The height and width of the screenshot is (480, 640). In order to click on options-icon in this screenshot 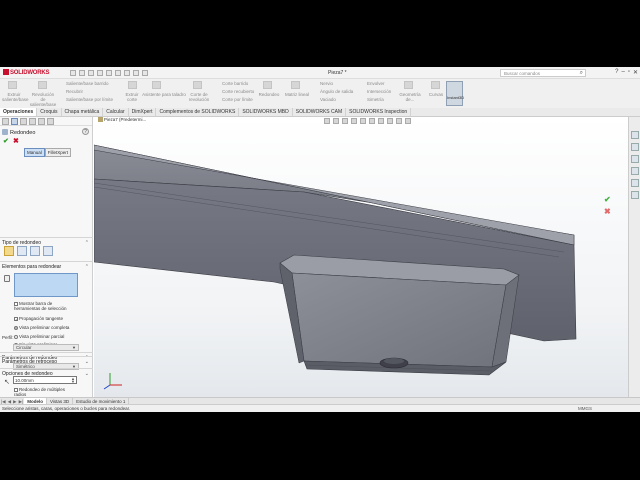, I will do `click(145, 73)`.